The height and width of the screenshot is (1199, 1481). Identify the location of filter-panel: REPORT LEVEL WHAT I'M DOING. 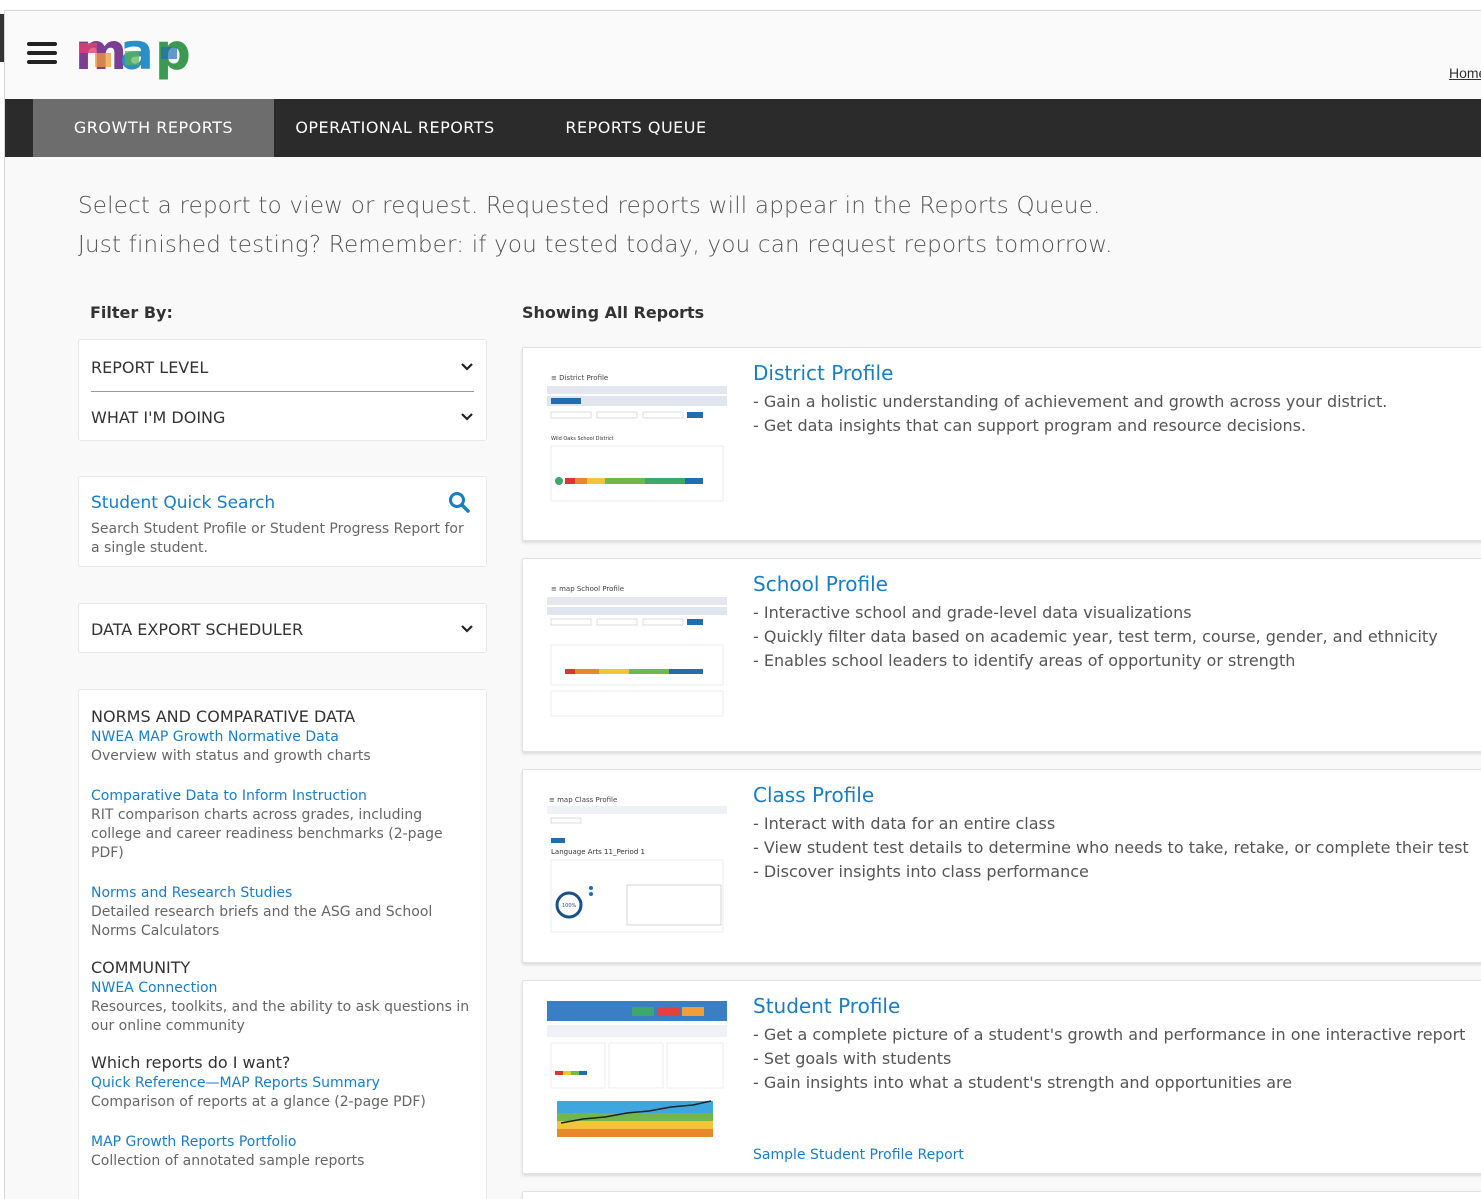
(282, 390).